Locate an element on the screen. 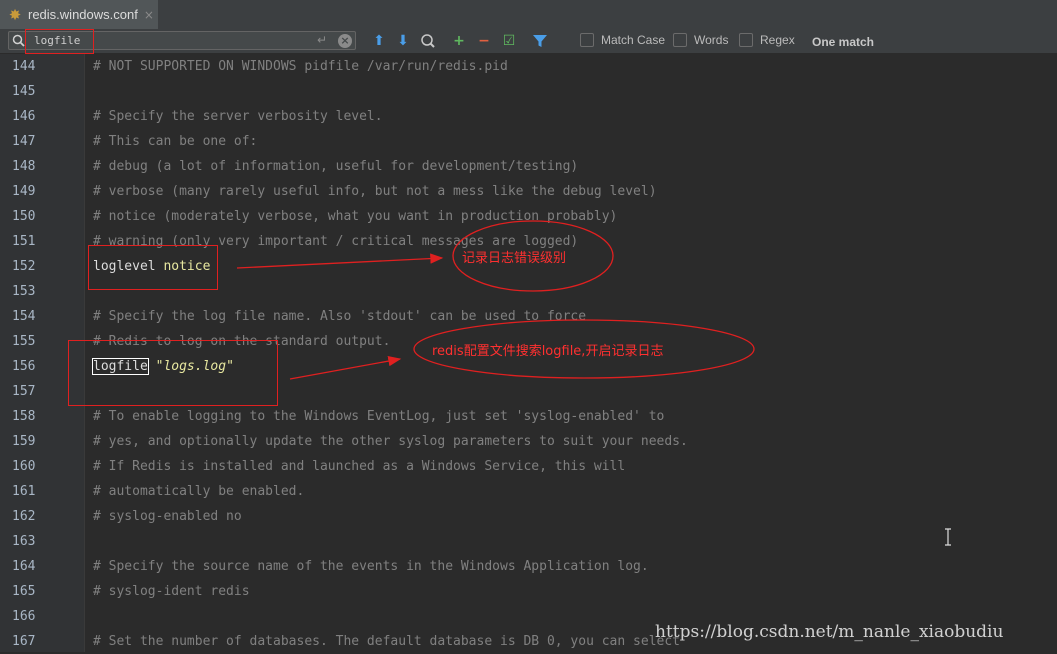 The width and height of the screenshot is (1057, 654). annotation-overlay is located at coordinates (495, 300).